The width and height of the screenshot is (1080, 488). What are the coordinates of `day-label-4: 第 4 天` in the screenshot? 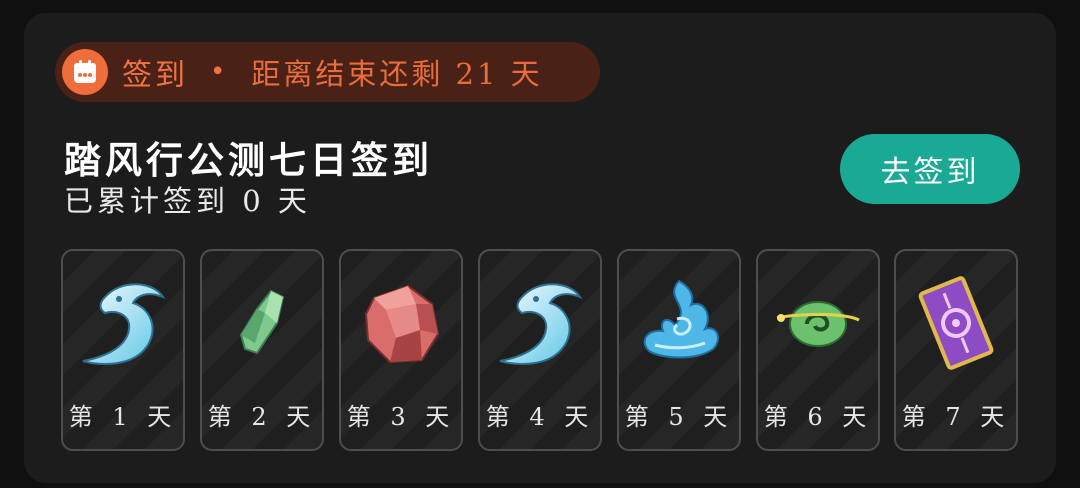 It's located at (540, 417).